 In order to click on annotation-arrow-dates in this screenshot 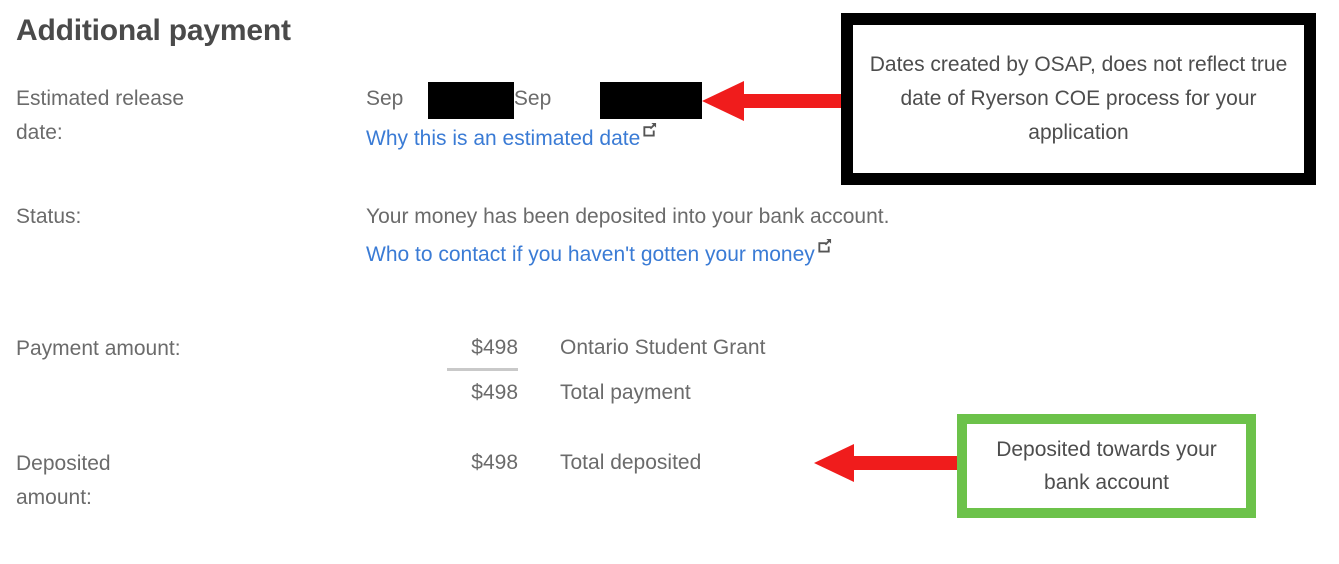, I will do `click(772, 101)`.